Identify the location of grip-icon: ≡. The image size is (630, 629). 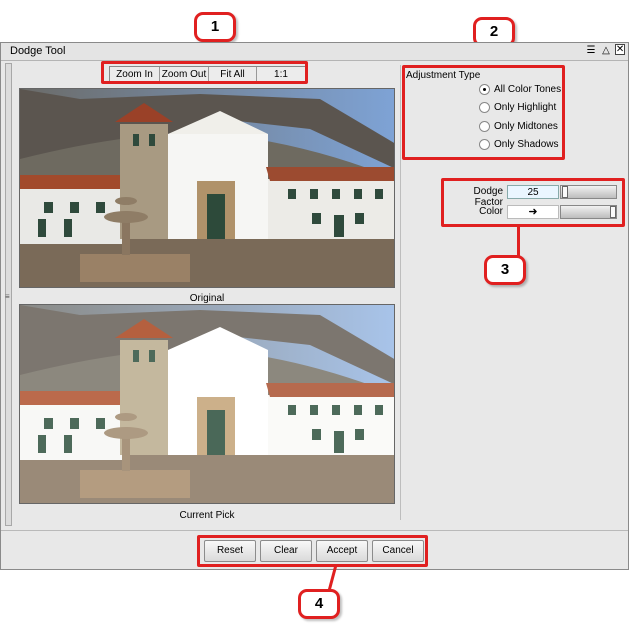
(7, 296).